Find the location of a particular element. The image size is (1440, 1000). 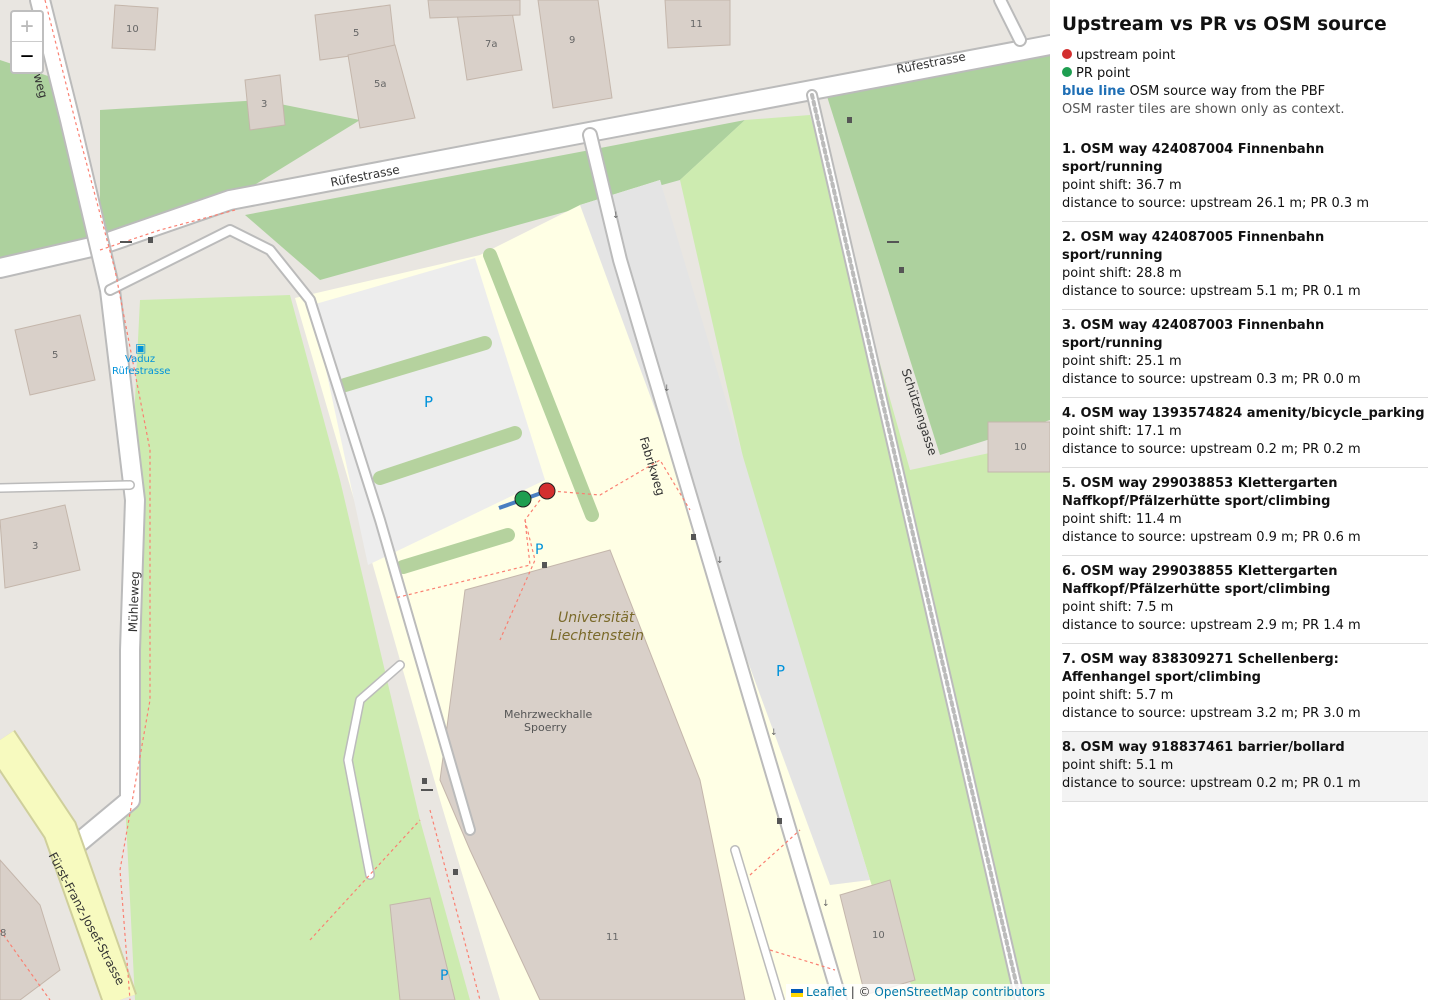

item-shift: point shift: 25.1 m is located at coordinates (1122, 361).